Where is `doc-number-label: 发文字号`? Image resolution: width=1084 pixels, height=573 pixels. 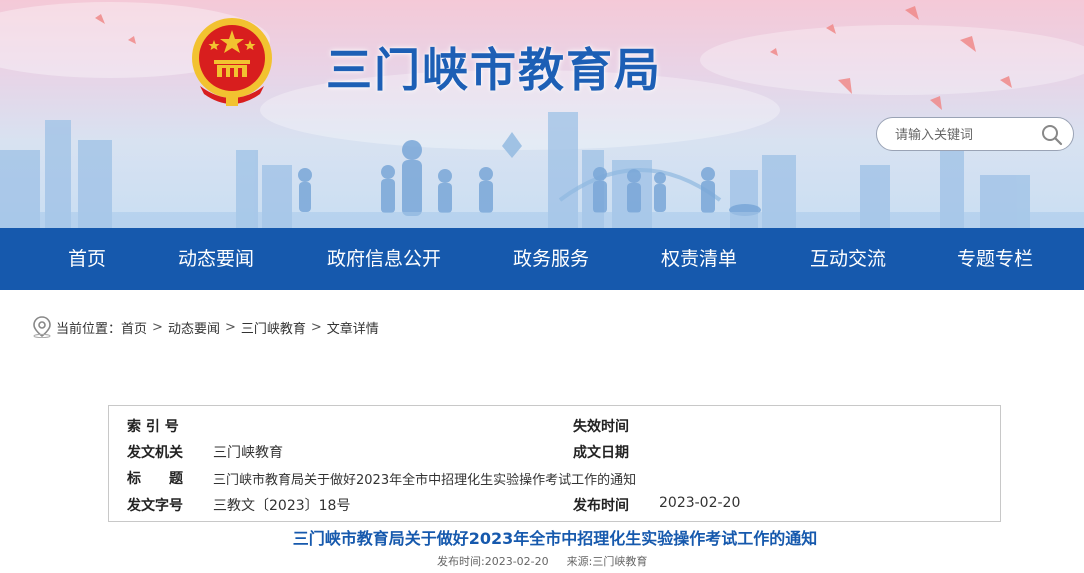 doc-number-label: 发文字号 is located at coordinates (155, 506).